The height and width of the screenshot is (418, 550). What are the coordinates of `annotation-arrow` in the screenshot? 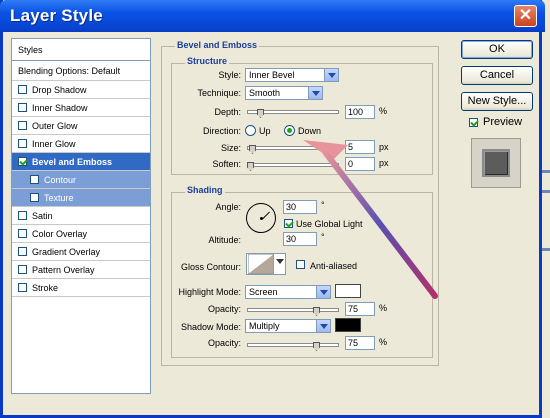 It's located at (370, 219).